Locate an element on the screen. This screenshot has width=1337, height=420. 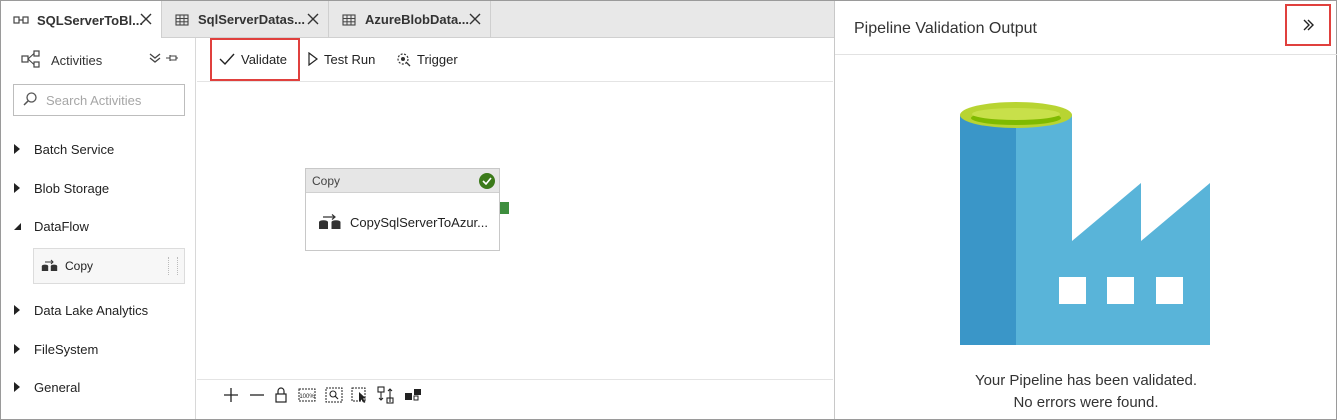
output-port is located at coordinates (504, 208).